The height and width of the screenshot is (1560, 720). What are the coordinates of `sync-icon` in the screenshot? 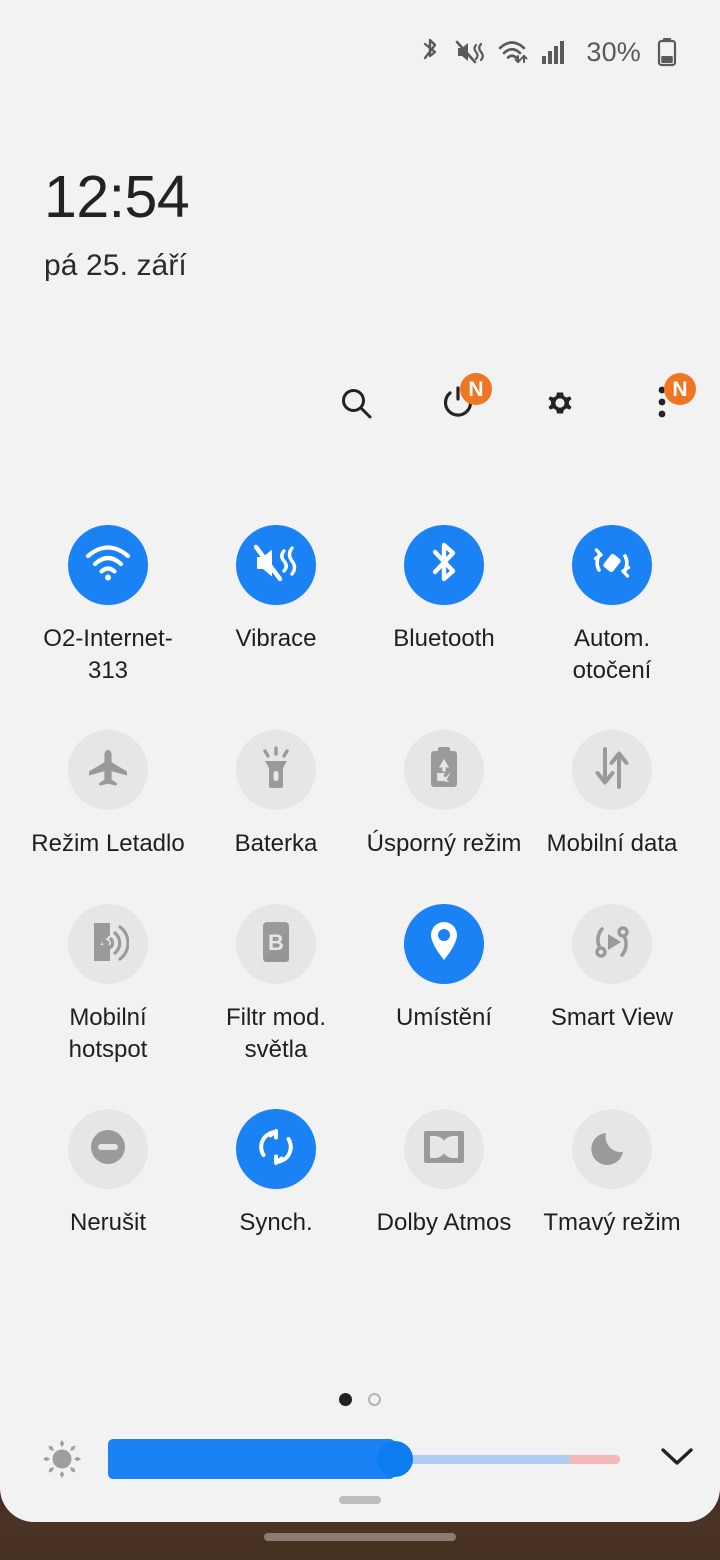 It's located at (276, 1149).